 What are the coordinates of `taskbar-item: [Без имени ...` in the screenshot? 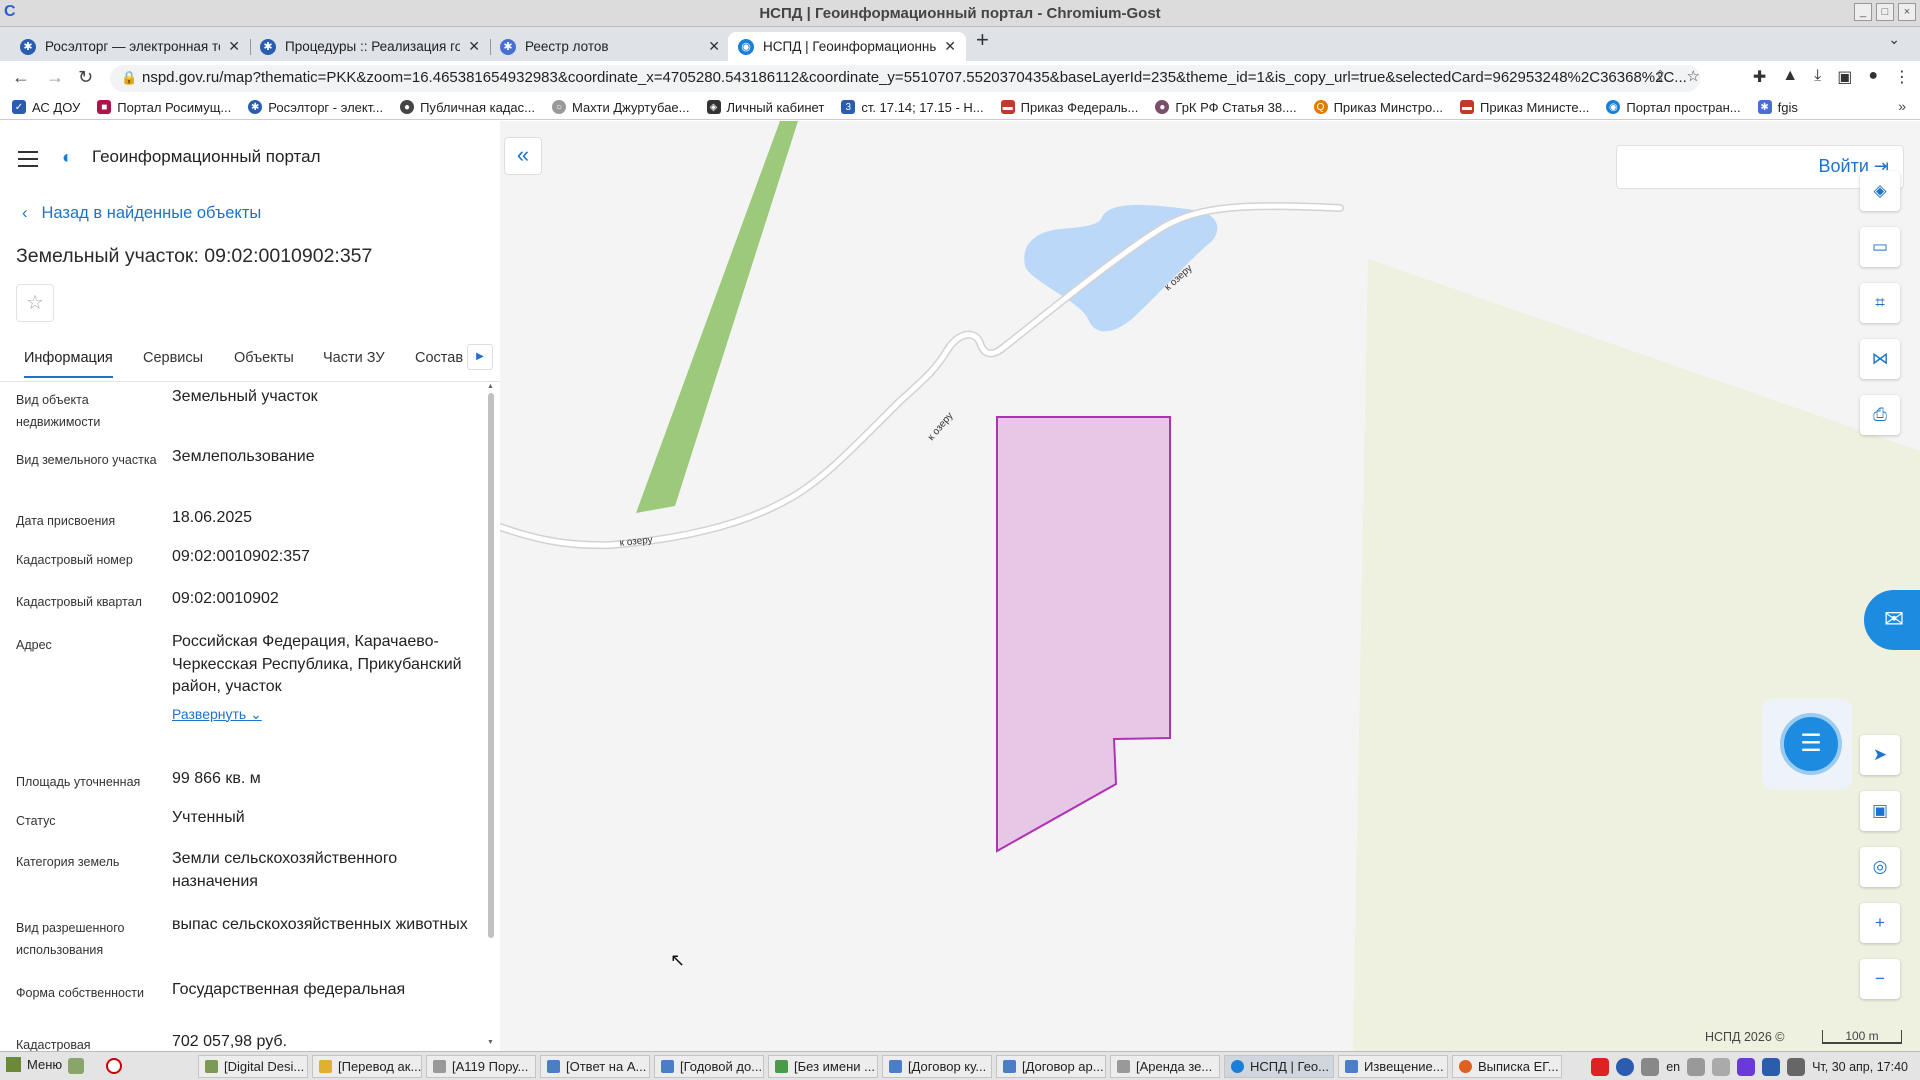 It's located at (823, 1066).